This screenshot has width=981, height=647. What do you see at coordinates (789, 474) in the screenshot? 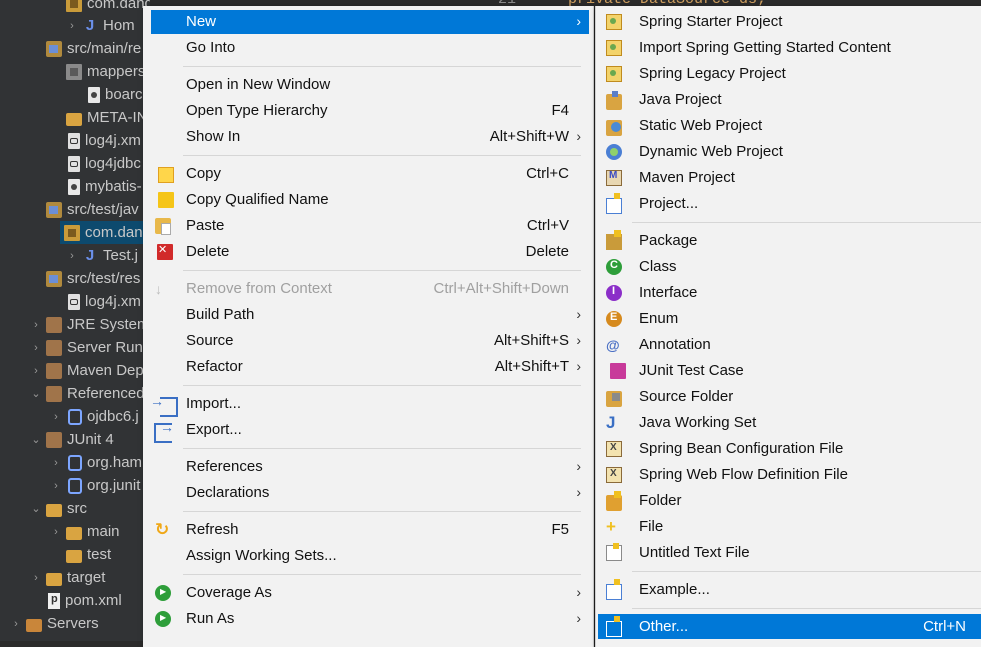
I see `submenu-item-spring-web-flow-file: Spring Web Flow Definition File` at bounding box center [789, 474].